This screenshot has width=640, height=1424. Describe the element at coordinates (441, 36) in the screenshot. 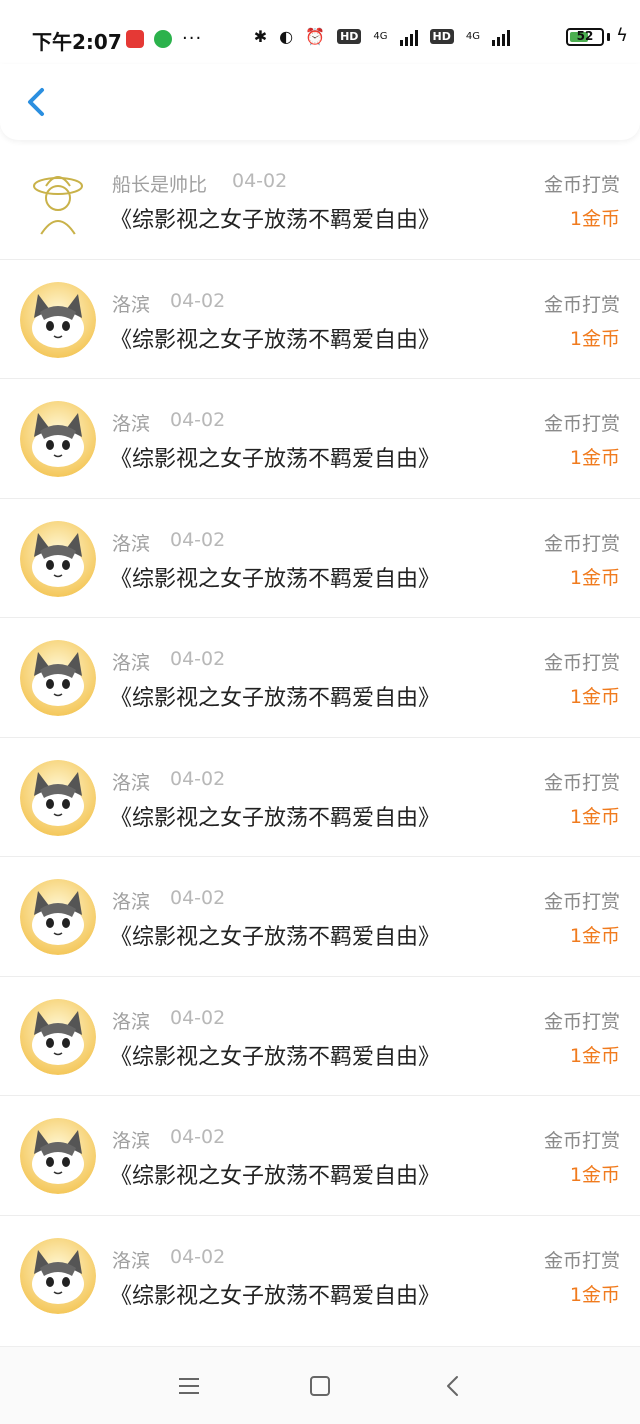

I see `hd-badge-2: HD` at that location.